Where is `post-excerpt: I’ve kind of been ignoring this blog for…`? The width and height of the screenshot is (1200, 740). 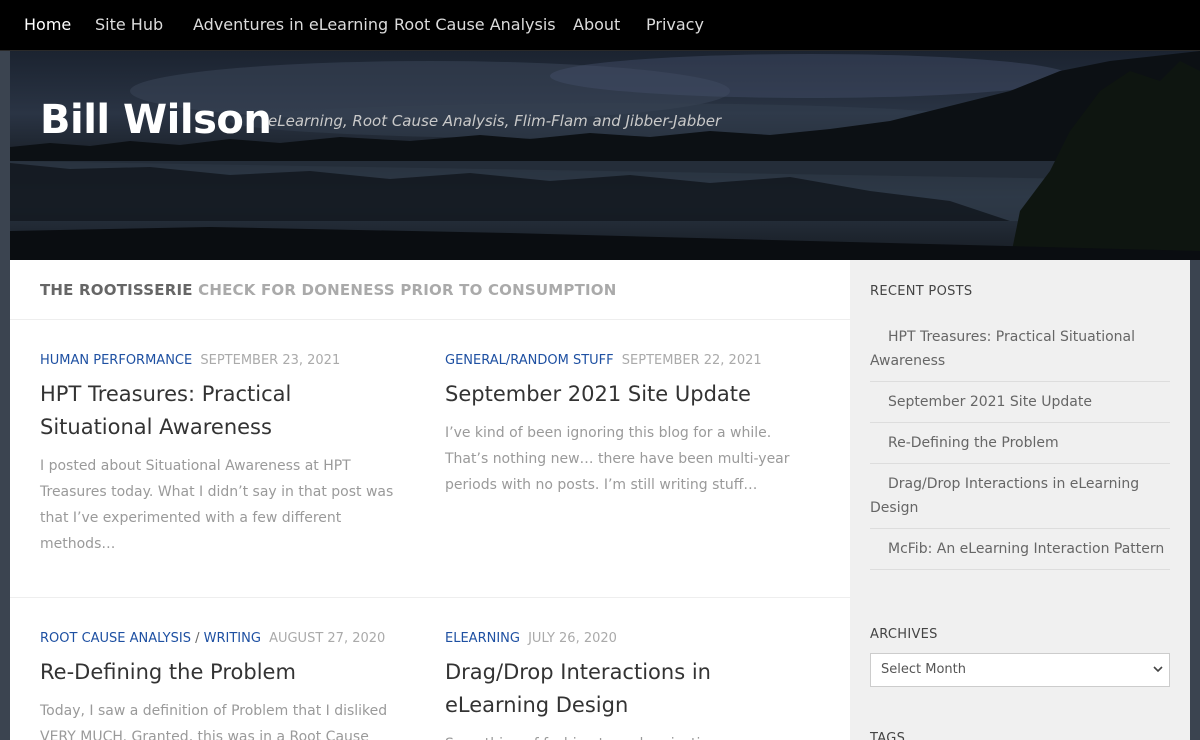
post-excerpt: I’ve kind of been ignoring this blog for… is located at coordinates (617, 459).